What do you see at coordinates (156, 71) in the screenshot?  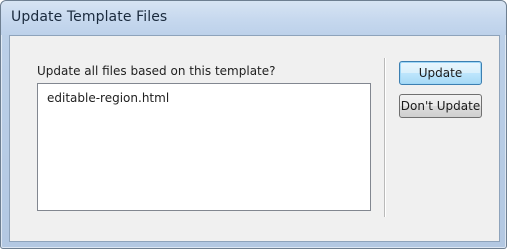 I see `update-prompt-label: Update all files based on this template?` at bounding box center [156, 71].